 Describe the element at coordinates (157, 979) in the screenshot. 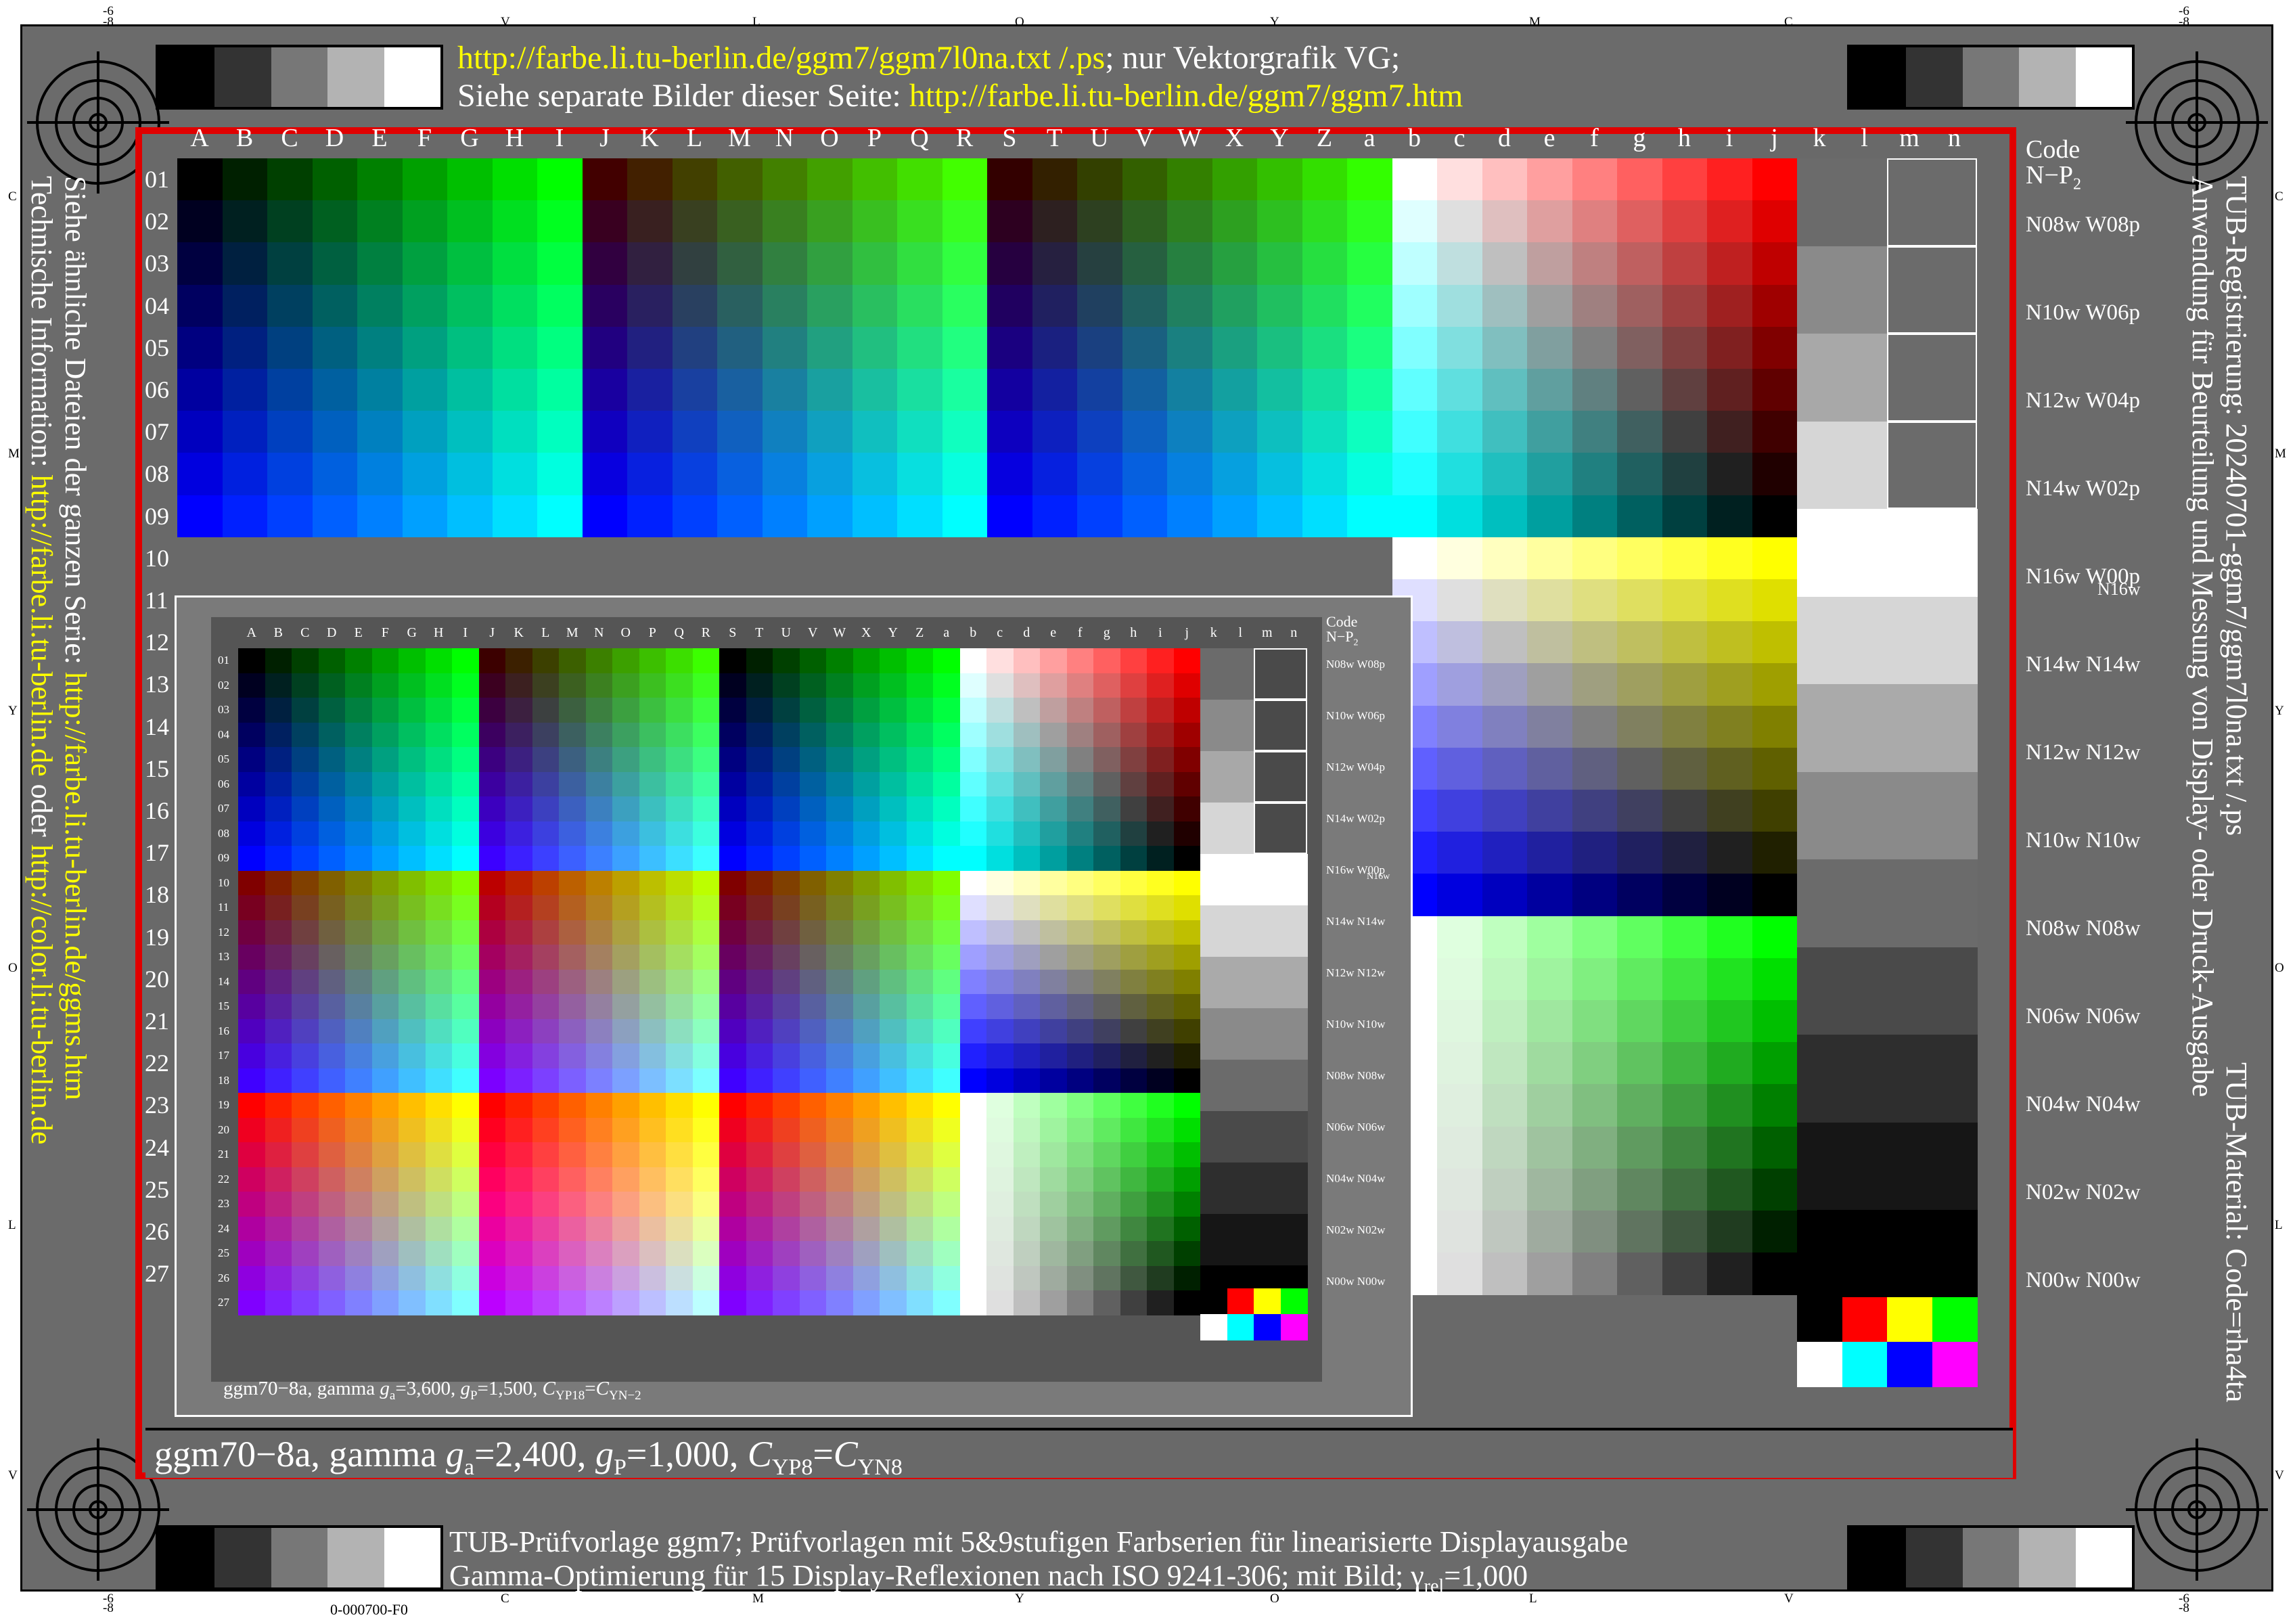

I see `row-label: 20` at that location.